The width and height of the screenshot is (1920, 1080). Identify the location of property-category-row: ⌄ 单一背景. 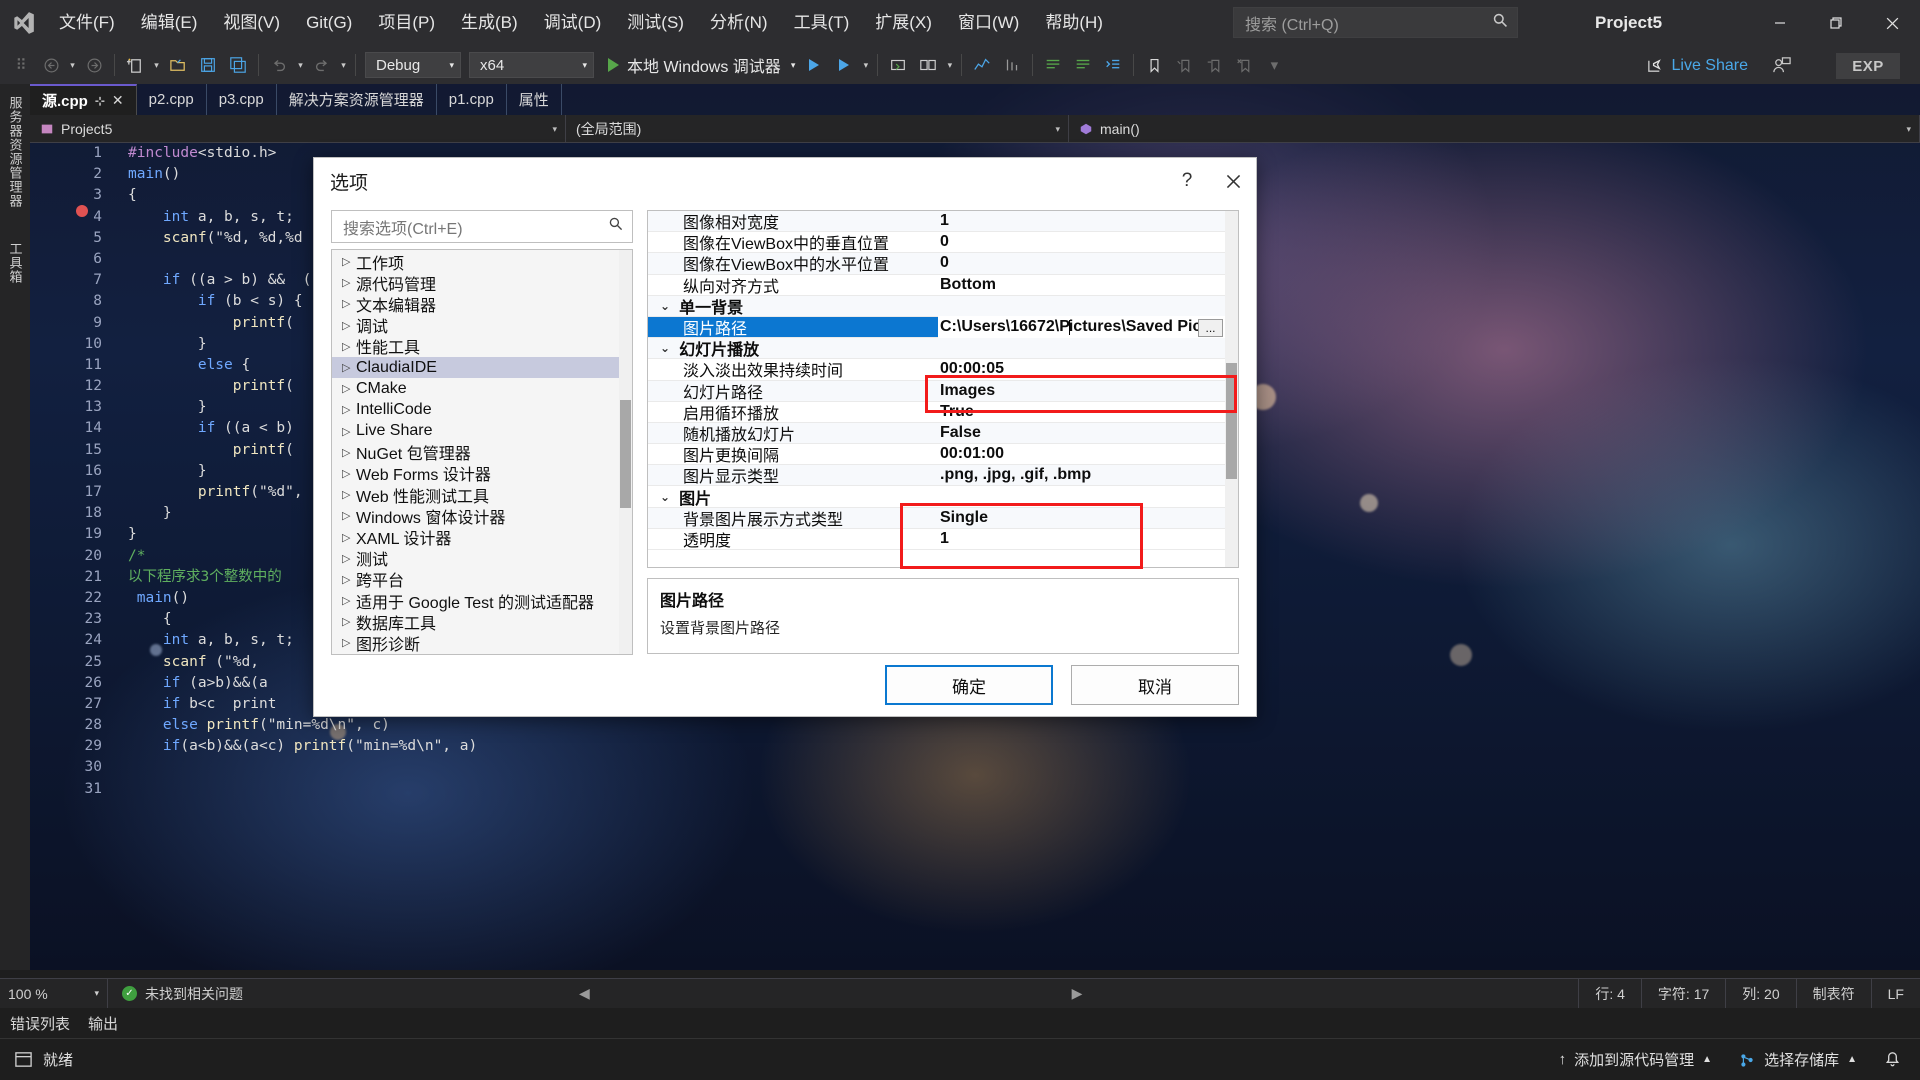
(943, 306).